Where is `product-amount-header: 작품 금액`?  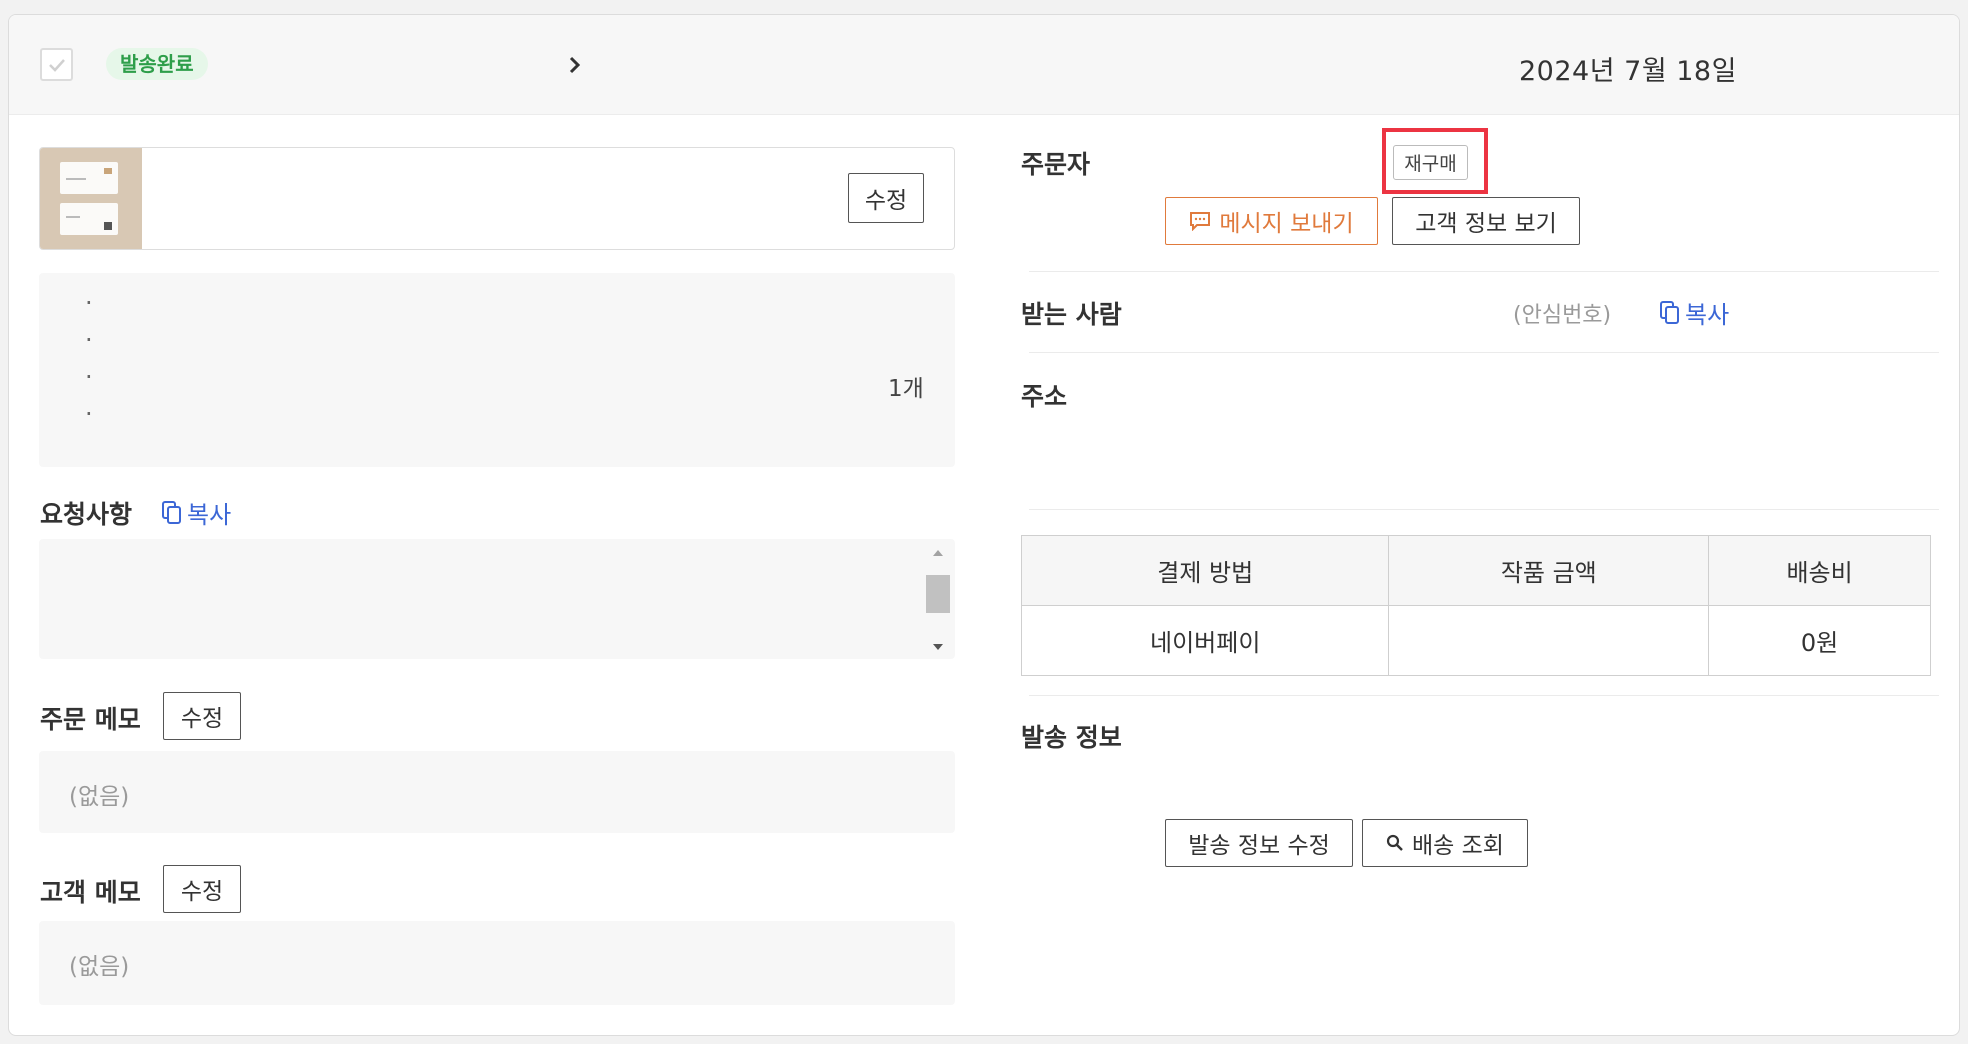 product-amount-header: 작품 금액 is located at coordinates (1549, 570).